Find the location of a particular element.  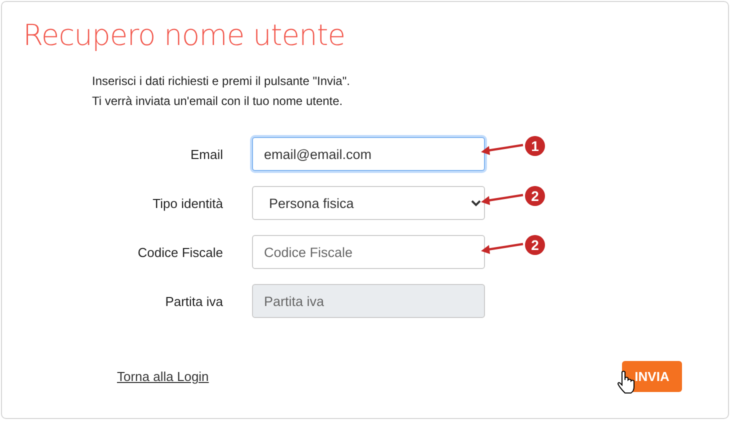

field-label: Codice Fiscale is located at coordinates (179, 252).